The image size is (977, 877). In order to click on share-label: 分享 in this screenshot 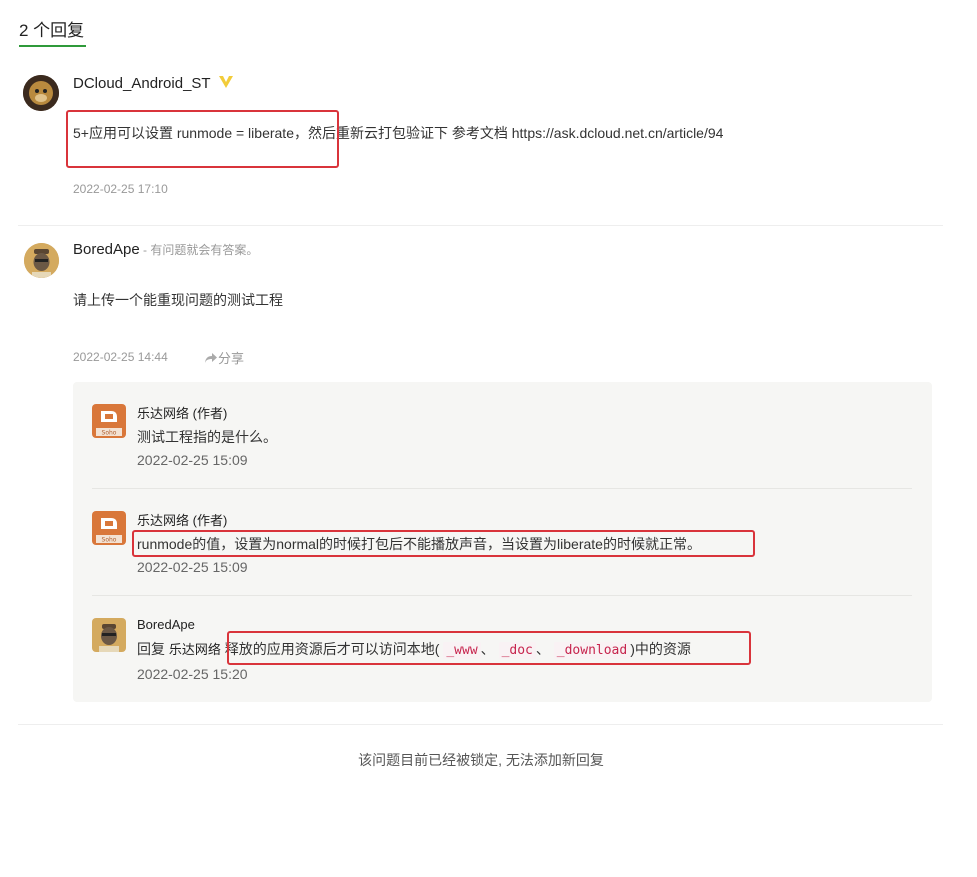, I will do `click(231, 358)`.